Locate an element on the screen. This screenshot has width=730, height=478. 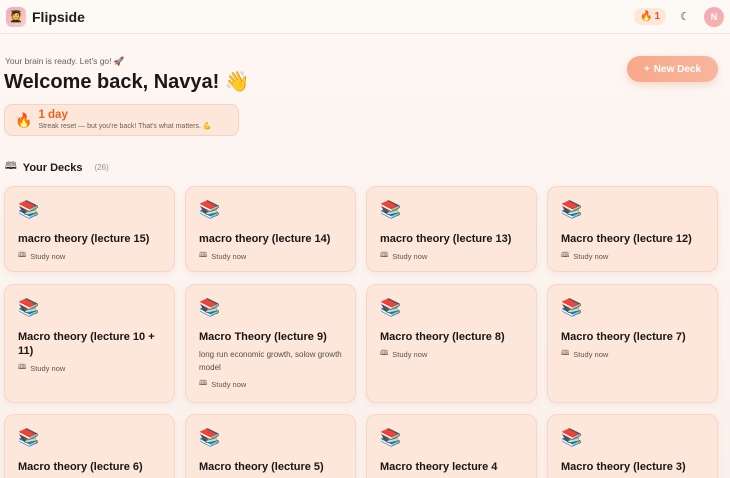
deck-card: 📚 Macro theory (lecture 12) 🕮 Study now is located at coordinates (632, 229).